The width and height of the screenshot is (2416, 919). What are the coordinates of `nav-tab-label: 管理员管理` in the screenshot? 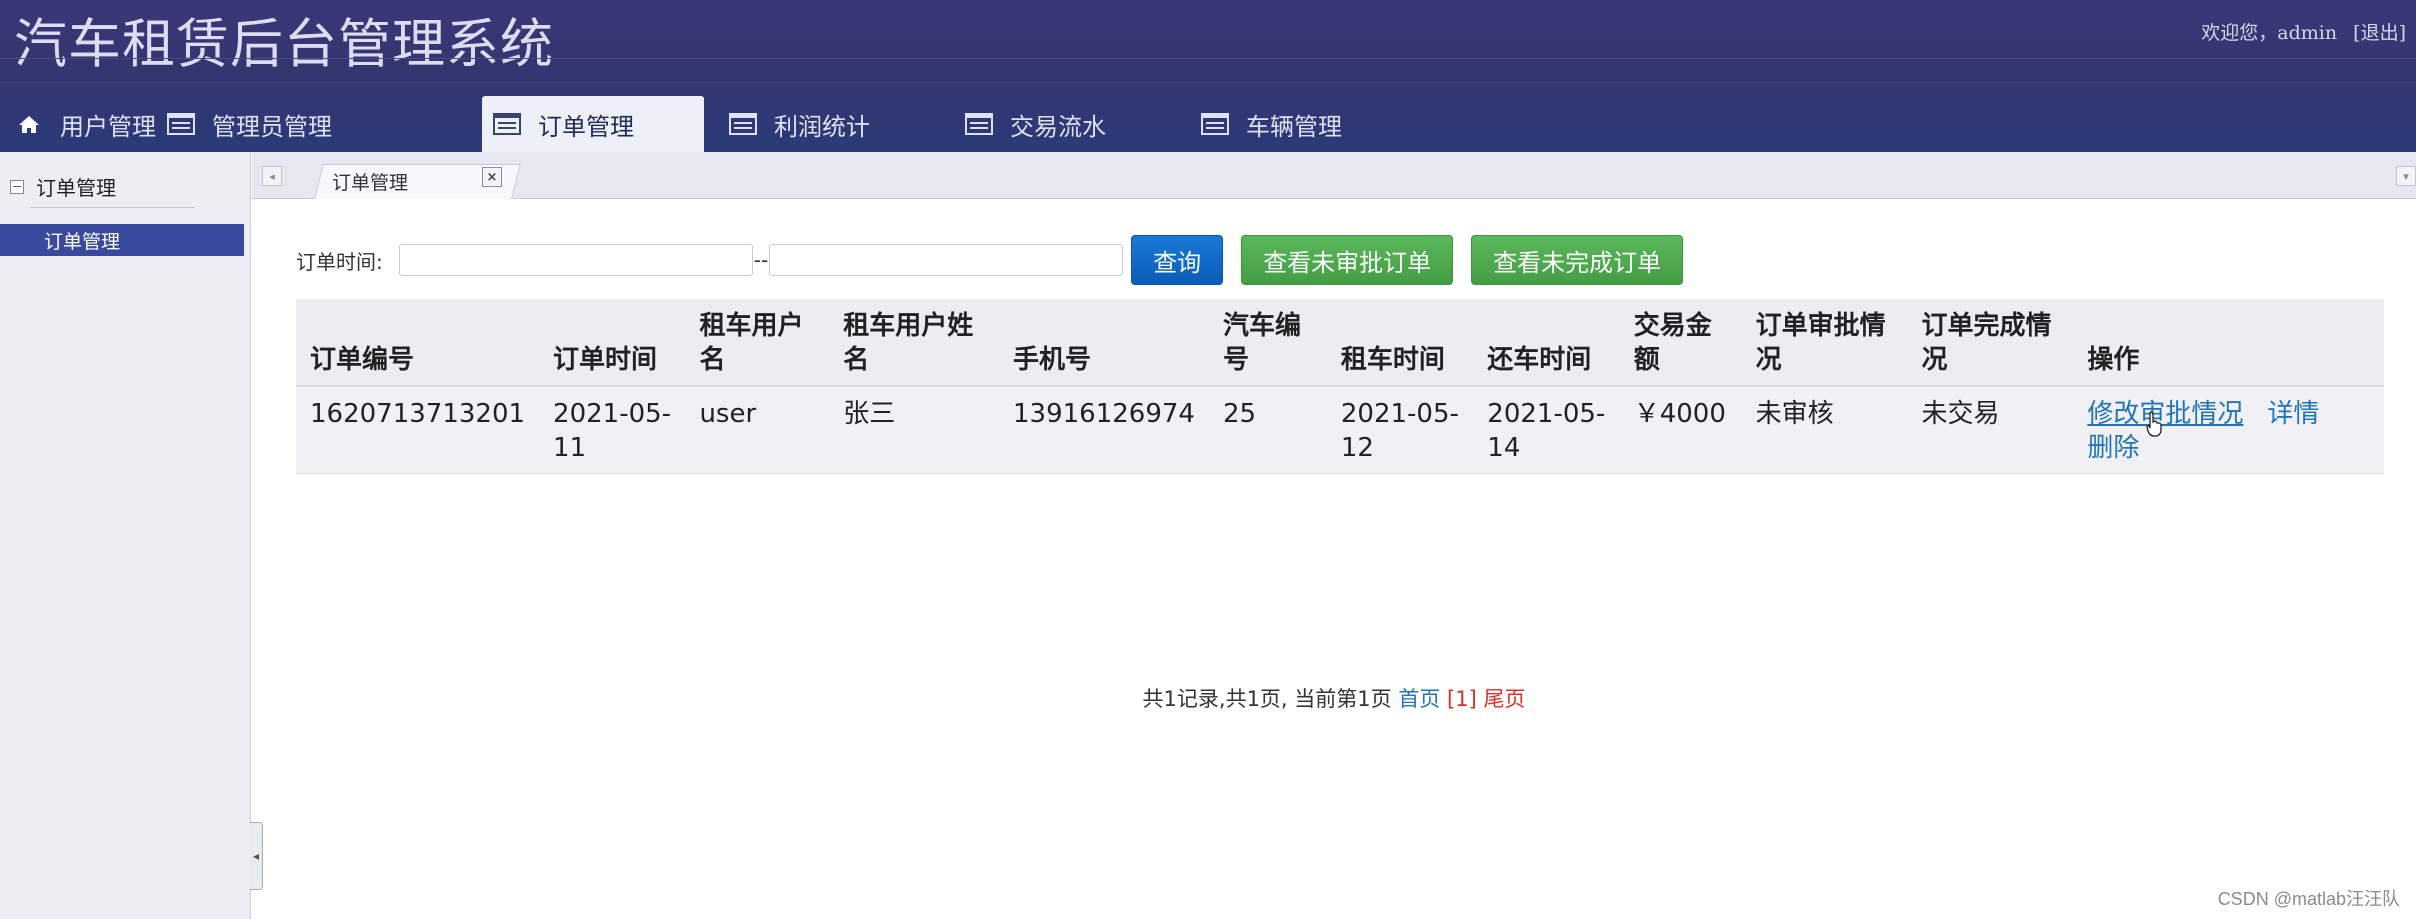 It's located at (272, 126).